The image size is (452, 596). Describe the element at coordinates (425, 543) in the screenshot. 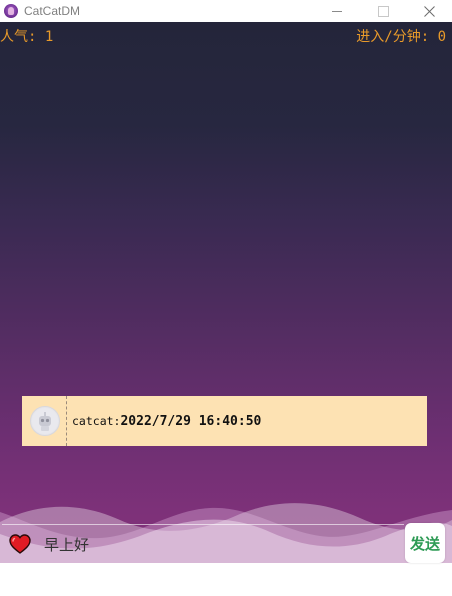

I see `send-button: 发送` at that location.